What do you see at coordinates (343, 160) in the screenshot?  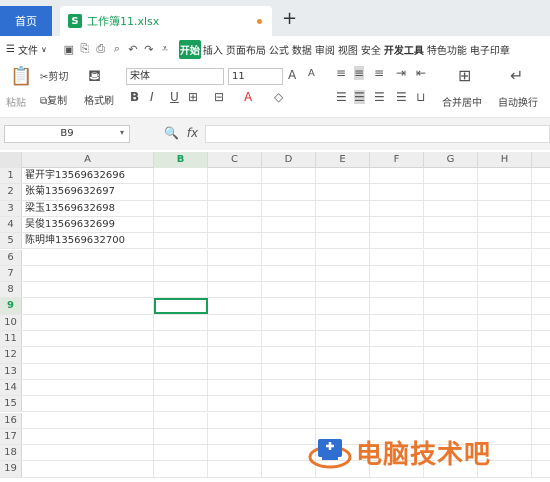 I see `column-header-e: E` at bounding box center [343, 160].